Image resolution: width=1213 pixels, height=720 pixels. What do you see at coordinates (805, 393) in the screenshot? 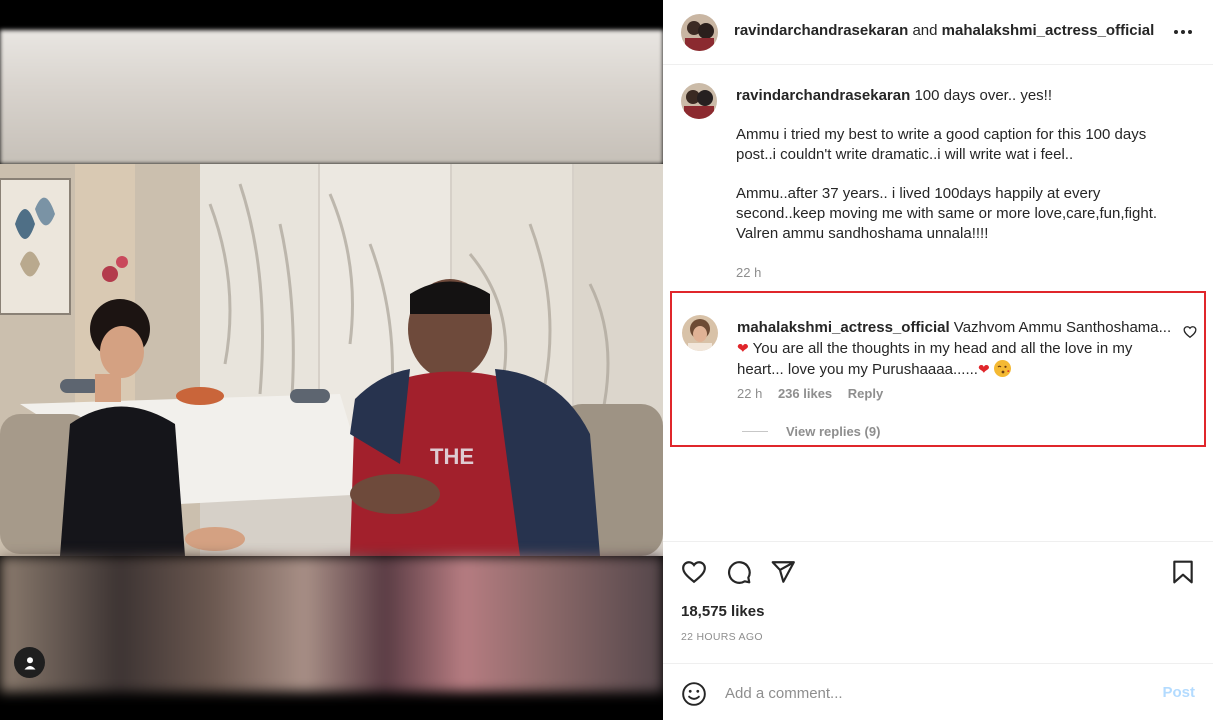
I see `comment-likes-count: 236 likes` at bounding box center [805, 393].